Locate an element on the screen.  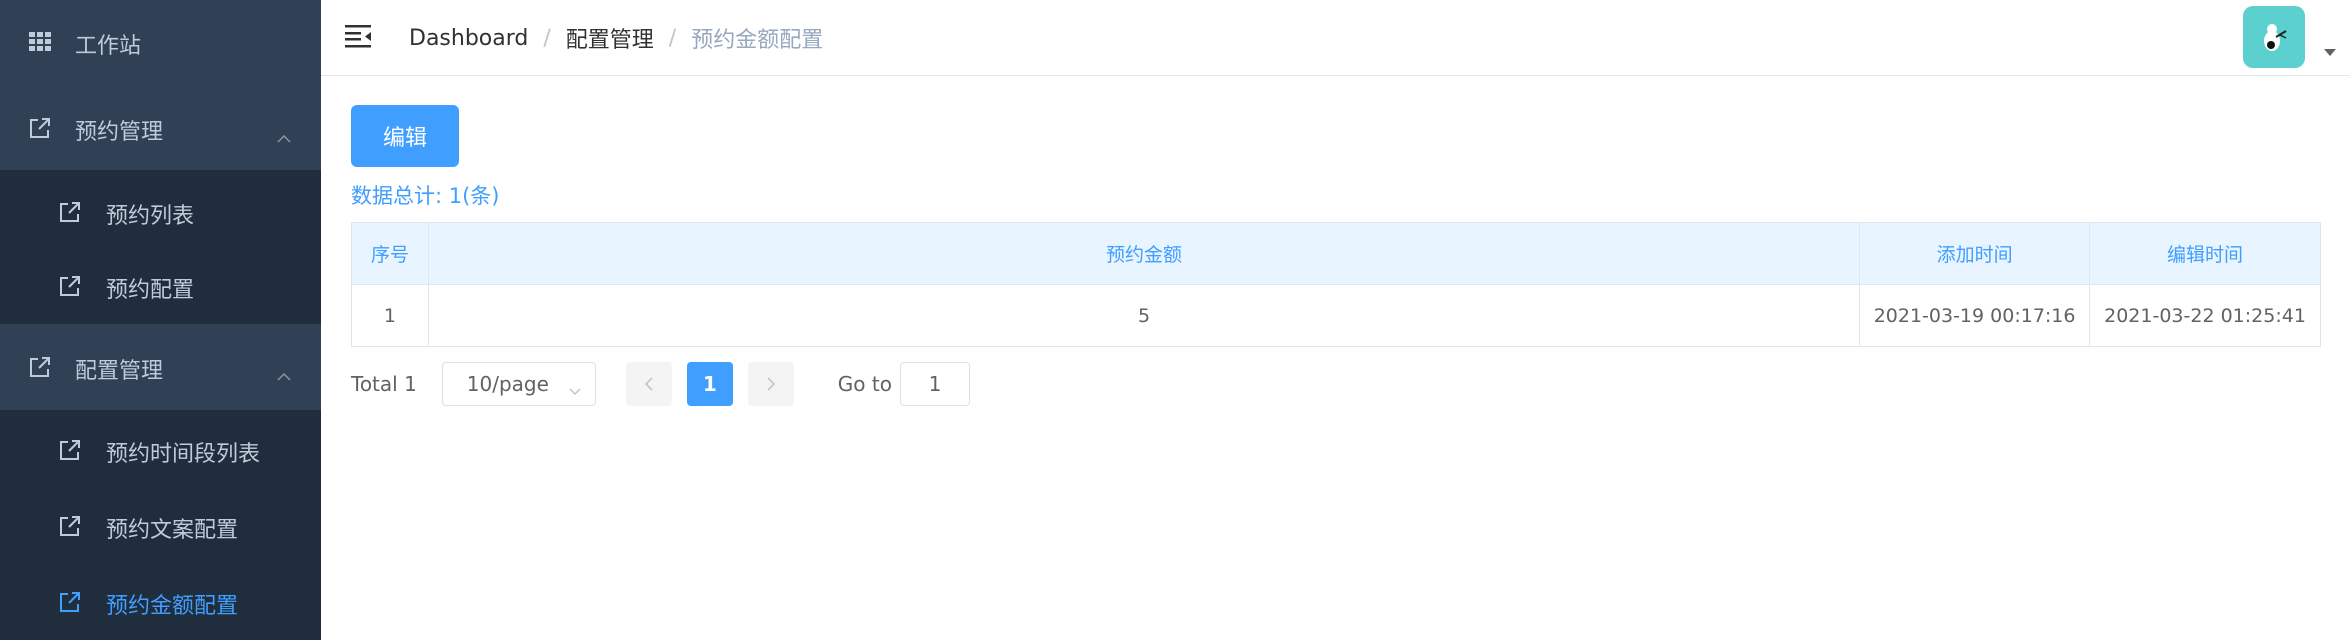
sidebar-item-time-slot-list: 预约时间段列表 is located at coordinates (160, 449).